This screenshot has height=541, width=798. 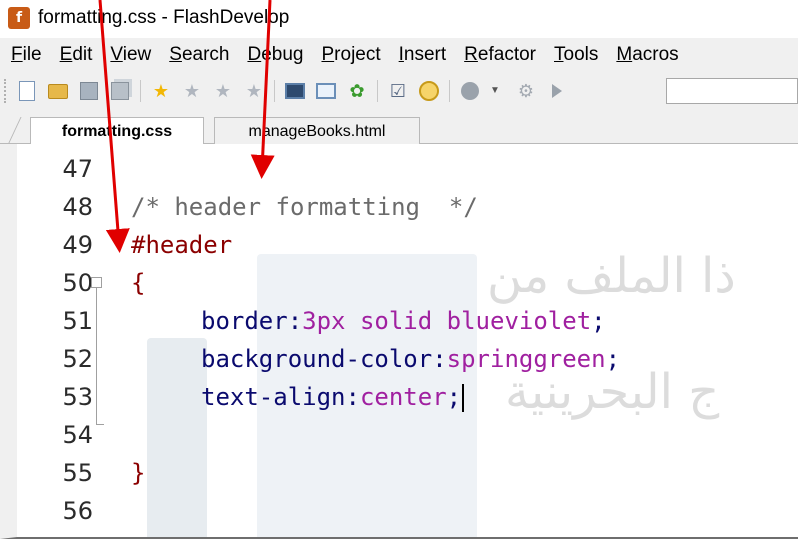 I want to click on css-selector: #header, so click(x=182, y=245).